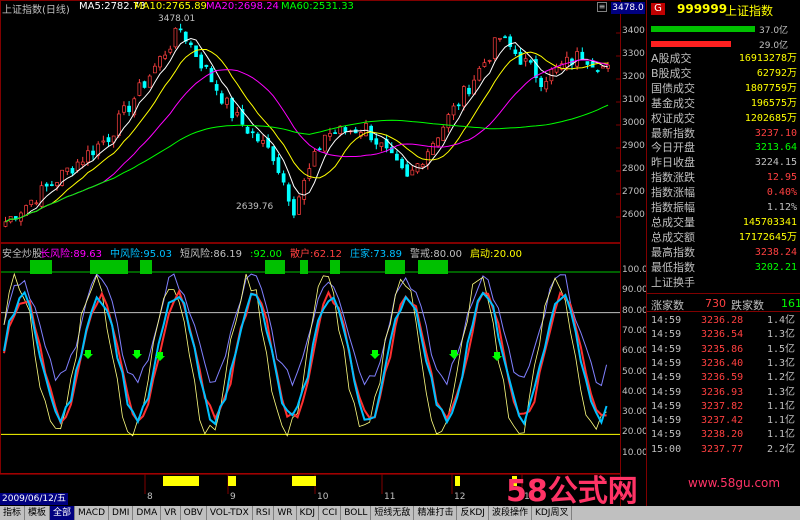  What do you see at coordinates (230, 513) in the screenshot?
I see `tab-8: VOL-TDX` at bounding box center [230, 513].